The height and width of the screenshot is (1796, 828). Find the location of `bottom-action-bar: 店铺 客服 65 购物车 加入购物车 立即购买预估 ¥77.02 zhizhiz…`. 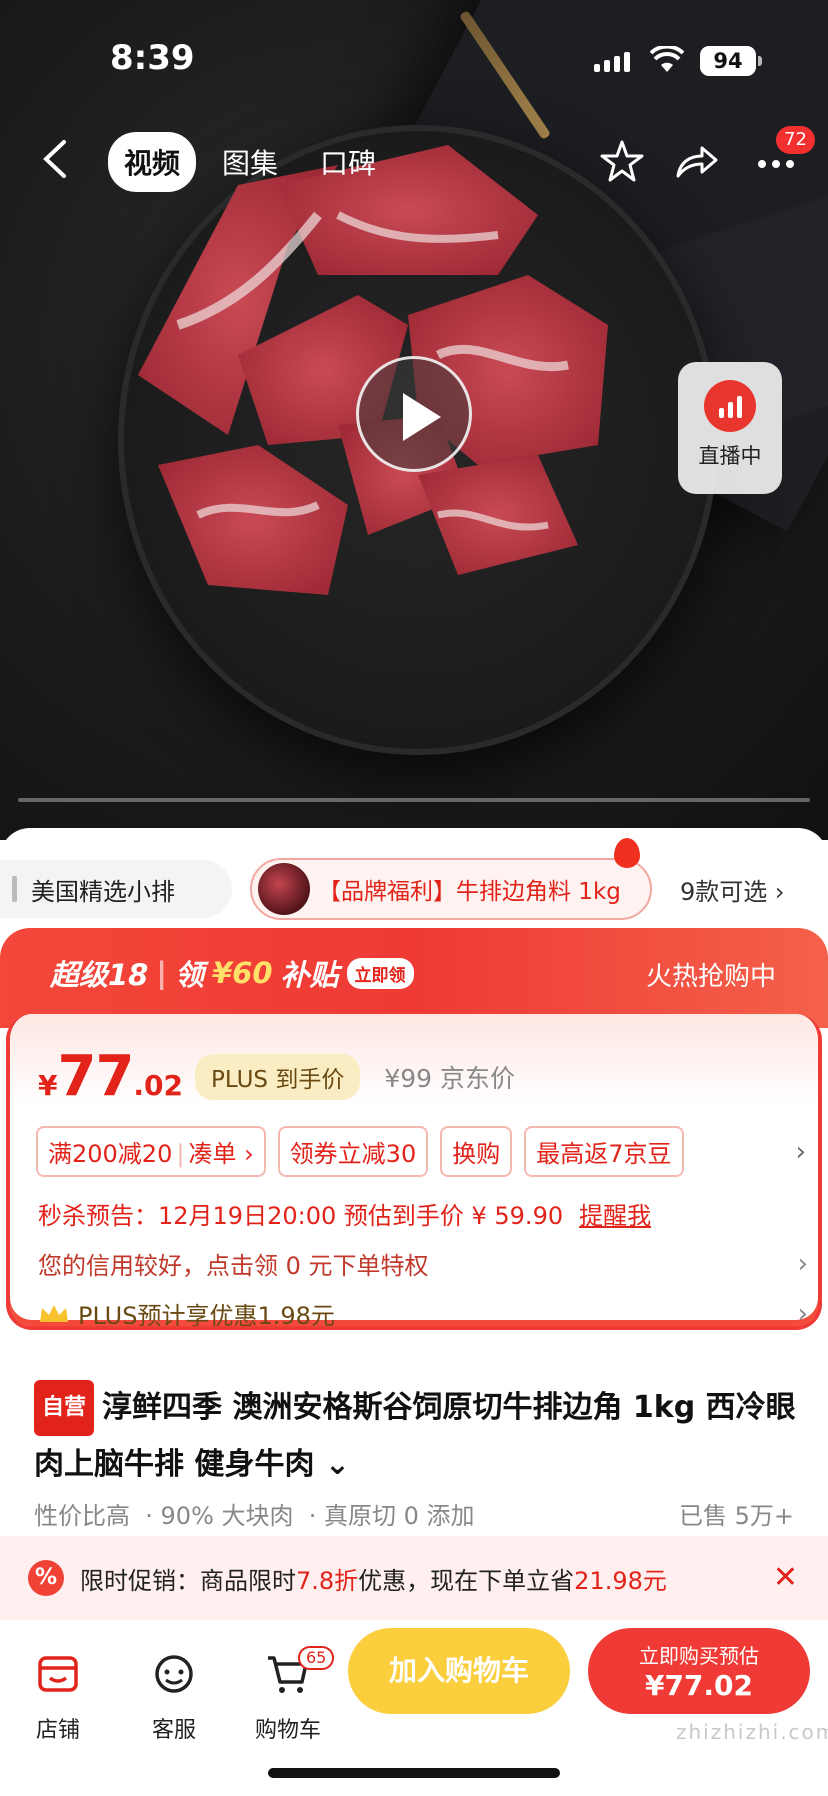

bottom-action-bar: 店铺 客服 65 购物车 加入购物车 立即购买预估 ¥77.02 zhizhiz… is located at coordinates (414, 1708).